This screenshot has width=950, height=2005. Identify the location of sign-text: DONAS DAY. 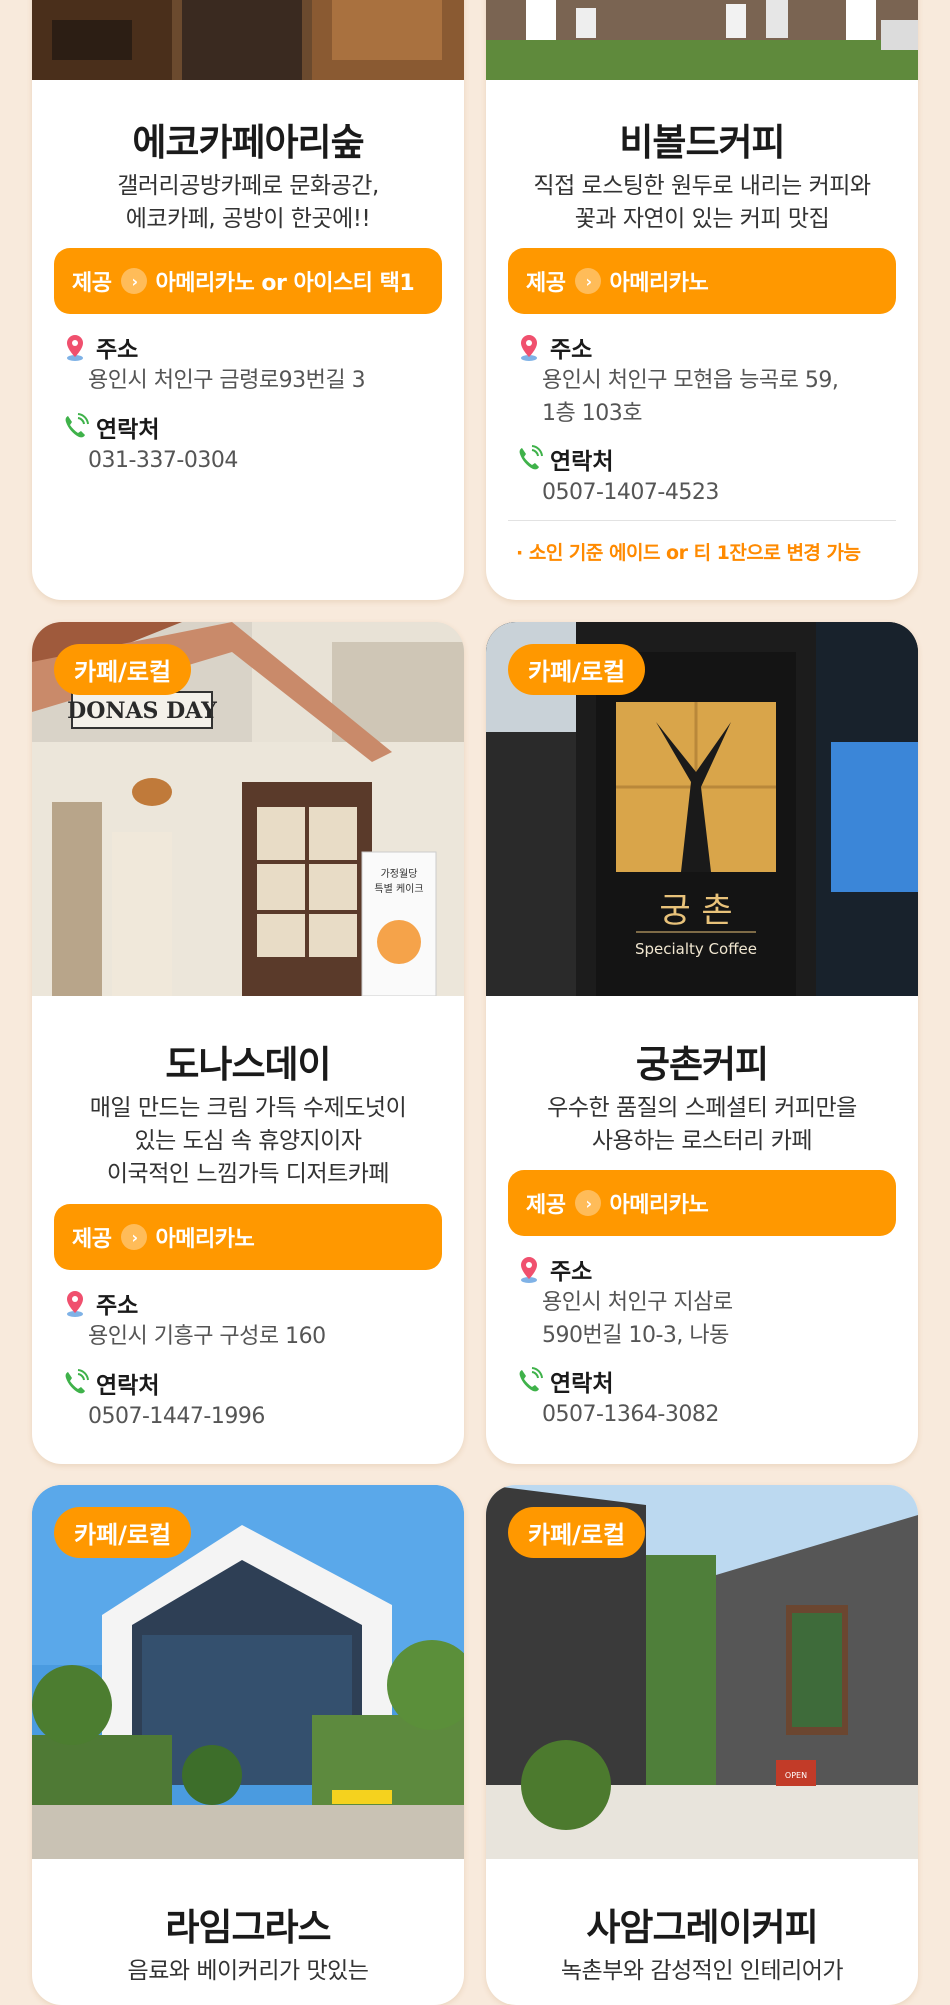
(142, 711).